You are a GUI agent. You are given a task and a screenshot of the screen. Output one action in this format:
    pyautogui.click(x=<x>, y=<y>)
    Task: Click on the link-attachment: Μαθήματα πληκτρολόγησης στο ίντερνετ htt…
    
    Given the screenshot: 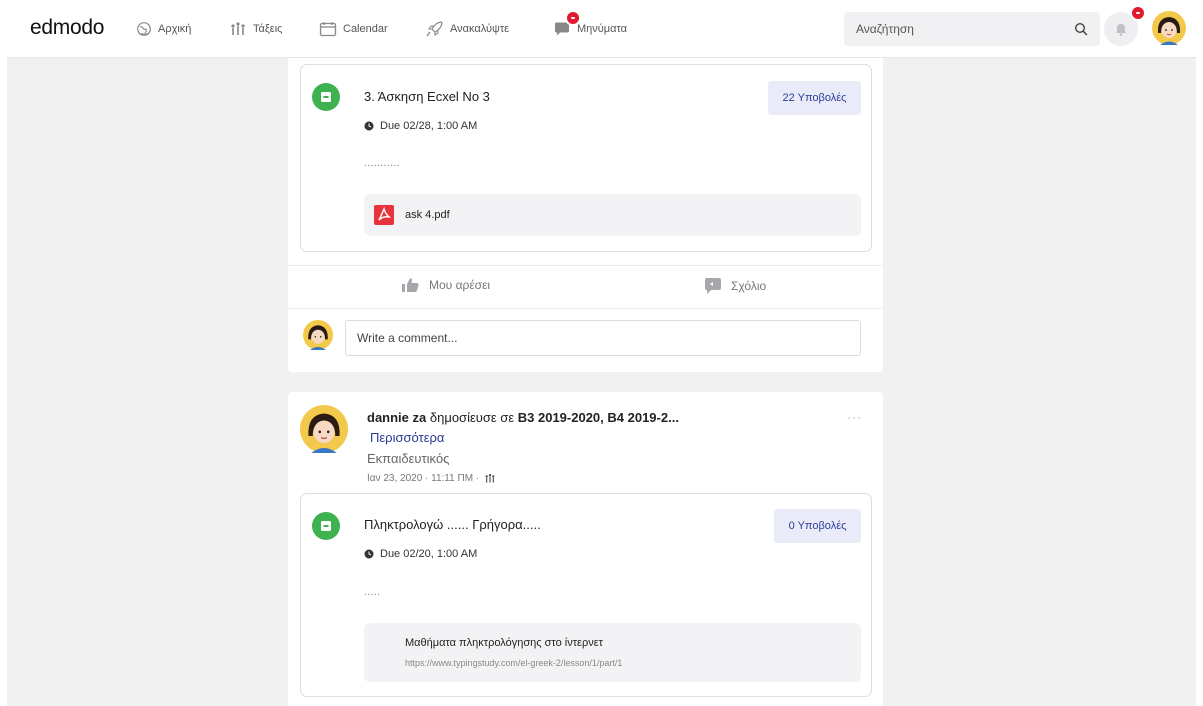 What is the action you would take?
    pyautogui.click(x=612, y=652)
    